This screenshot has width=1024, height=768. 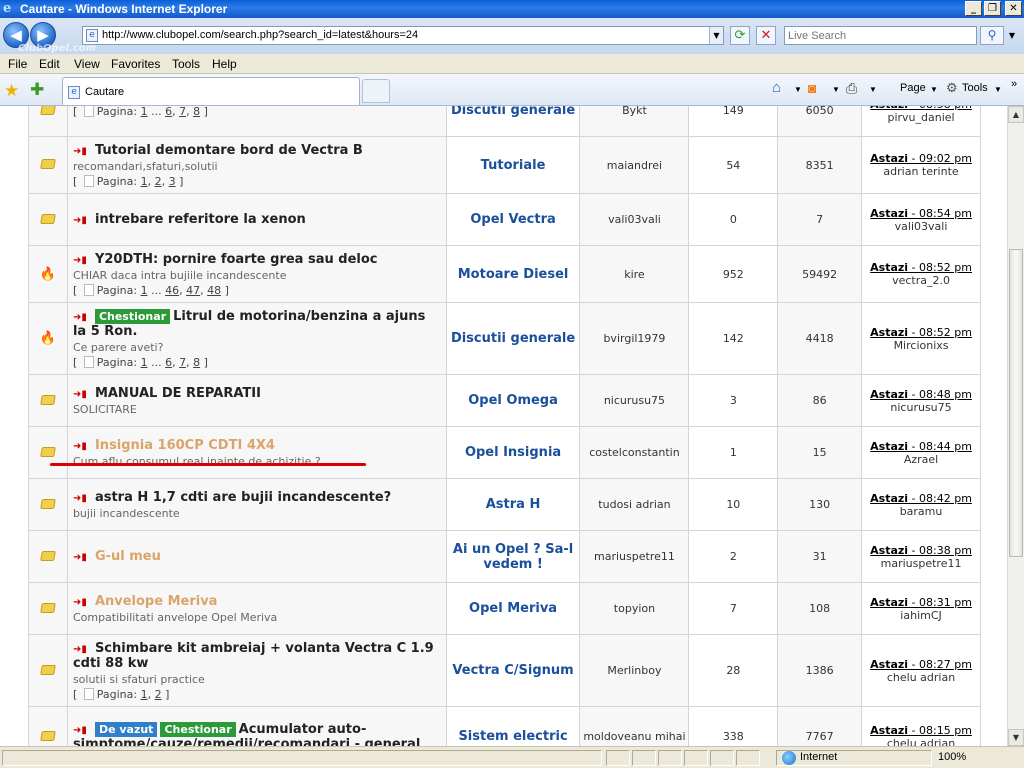 What do you see at coordinates (634, 504) in the screenshot?
I see `author-name: tudosi adrian` at bounding box center [634, 504].